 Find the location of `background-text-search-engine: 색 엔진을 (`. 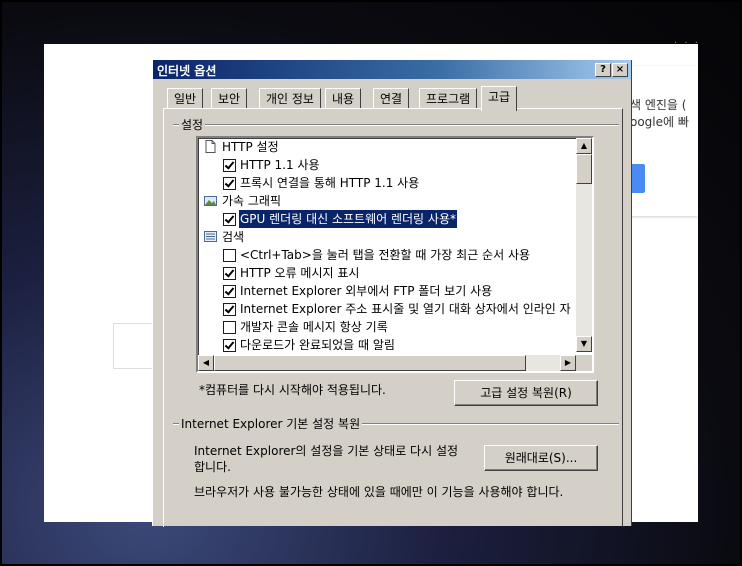

background-text-search-engine: 색 엔진을 ( is located at coordinates (658, 105).